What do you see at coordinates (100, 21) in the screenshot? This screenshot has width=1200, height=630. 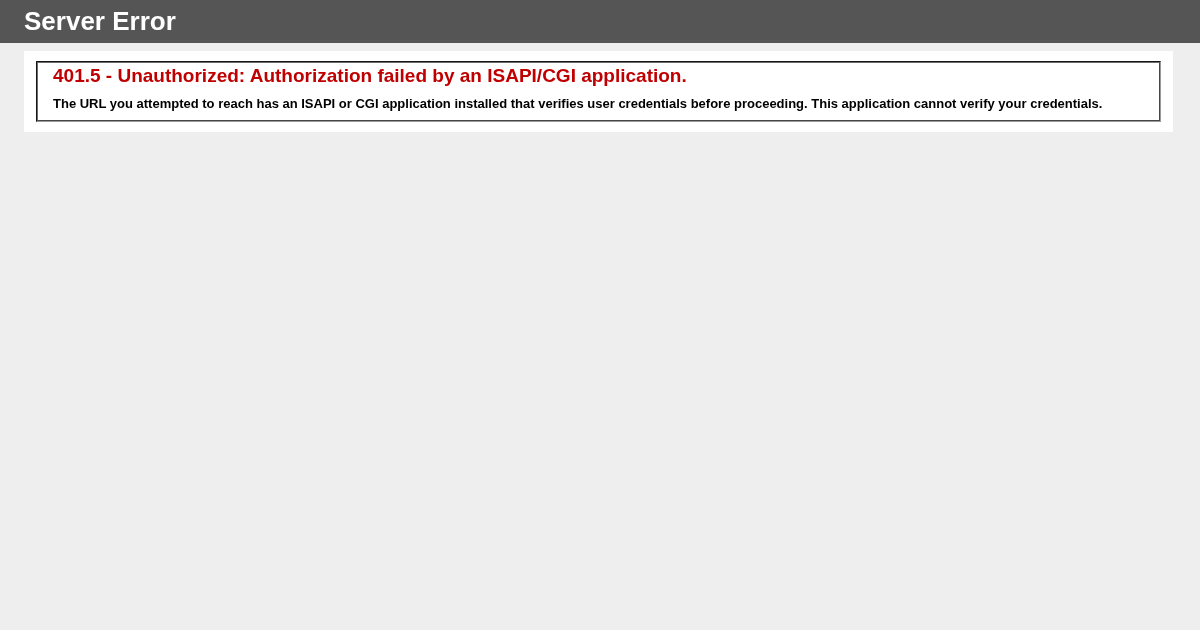 I see `page-title: Server Error` at bounding box center [100, 21].